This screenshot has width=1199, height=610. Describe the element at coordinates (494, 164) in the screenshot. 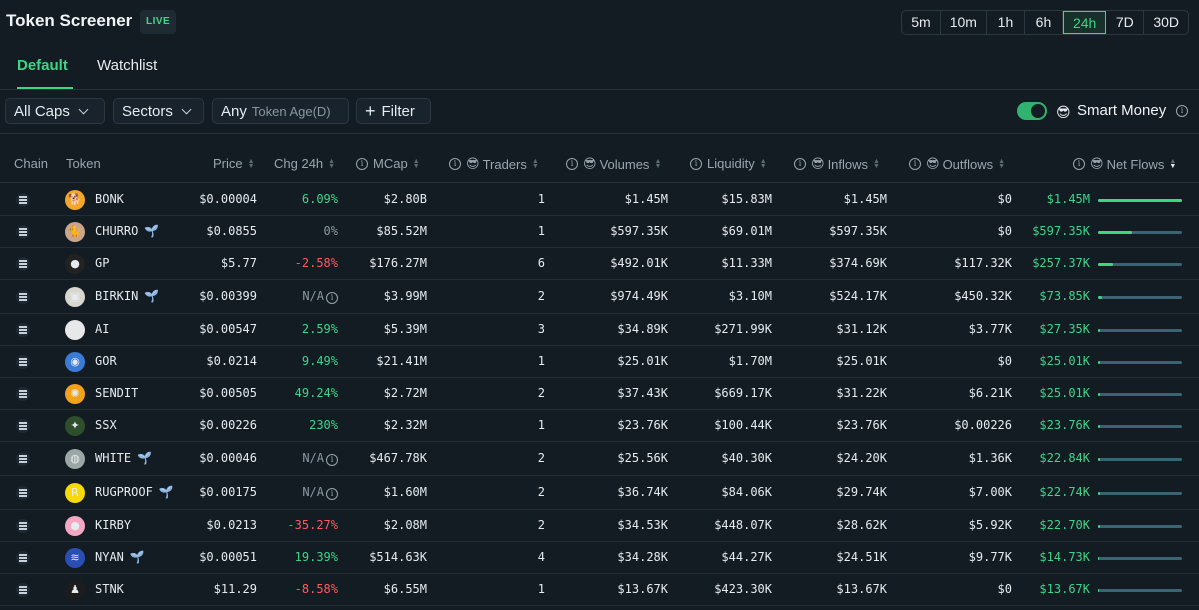

I see `col-traders: i 😎 Traders ▲ ▼` at that location.